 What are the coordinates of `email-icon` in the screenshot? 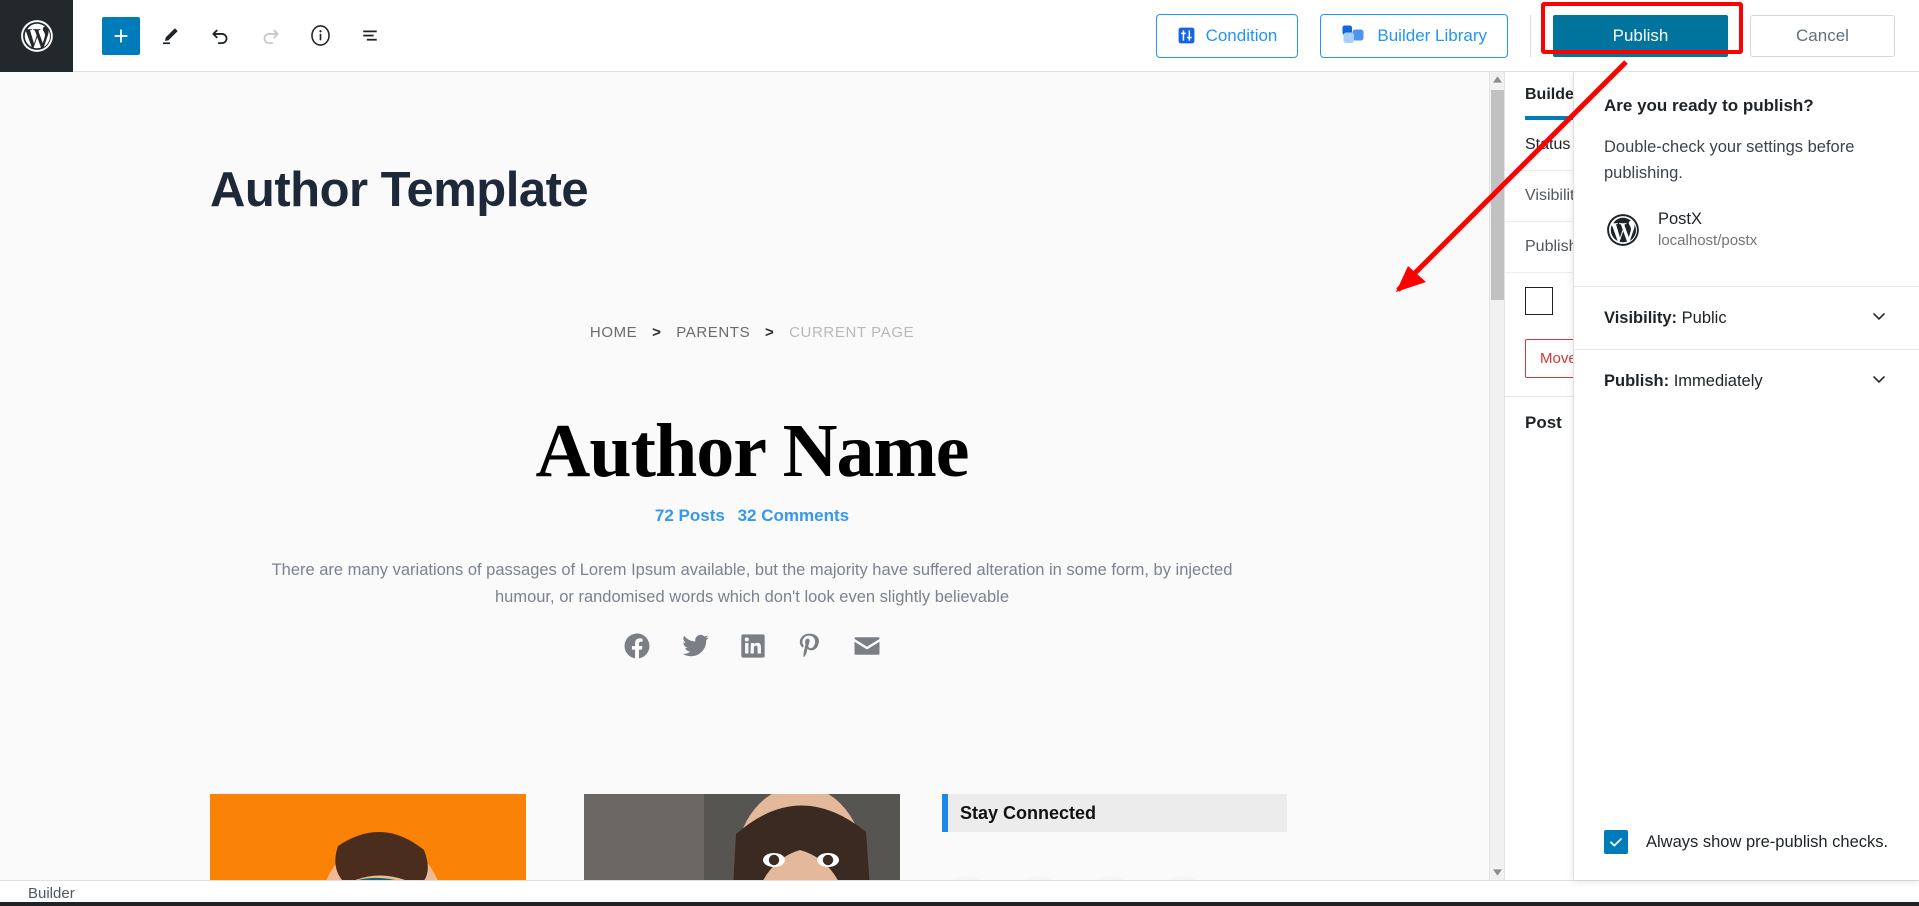 It's located at (867, 646).